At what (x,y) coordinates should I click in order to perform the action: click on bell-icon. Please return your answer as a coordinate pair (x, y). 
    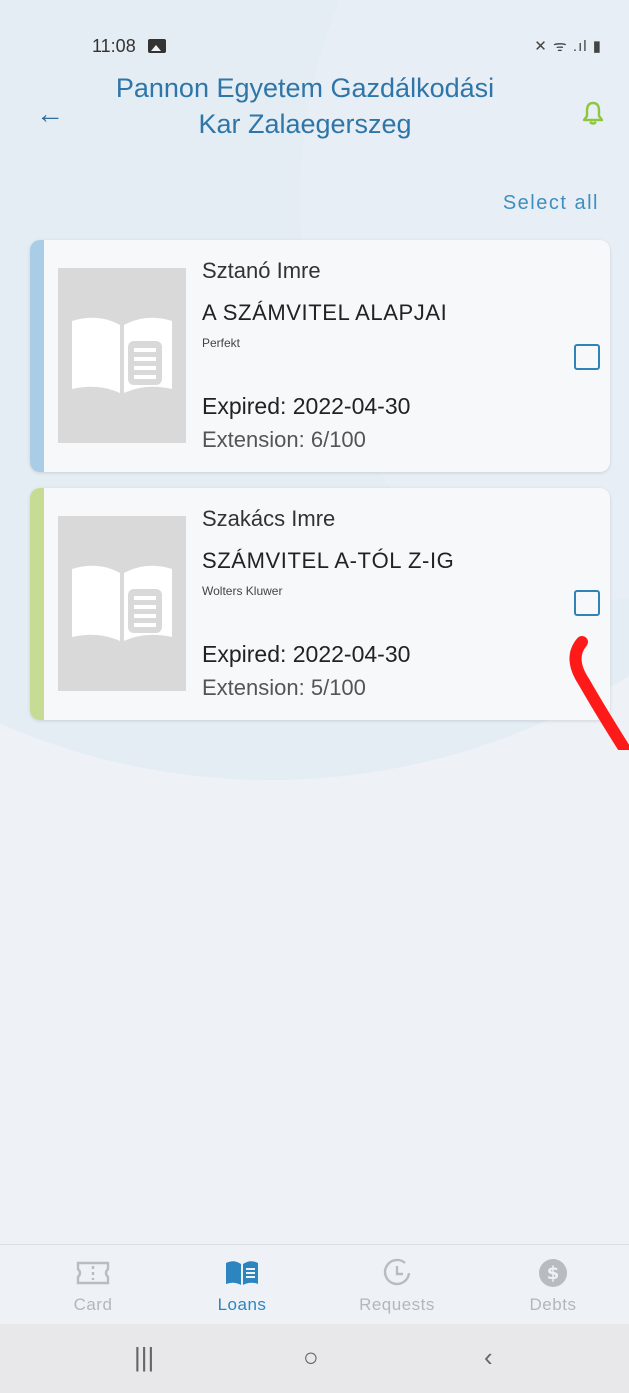
    Looking at the image, I should click on (593, 113).